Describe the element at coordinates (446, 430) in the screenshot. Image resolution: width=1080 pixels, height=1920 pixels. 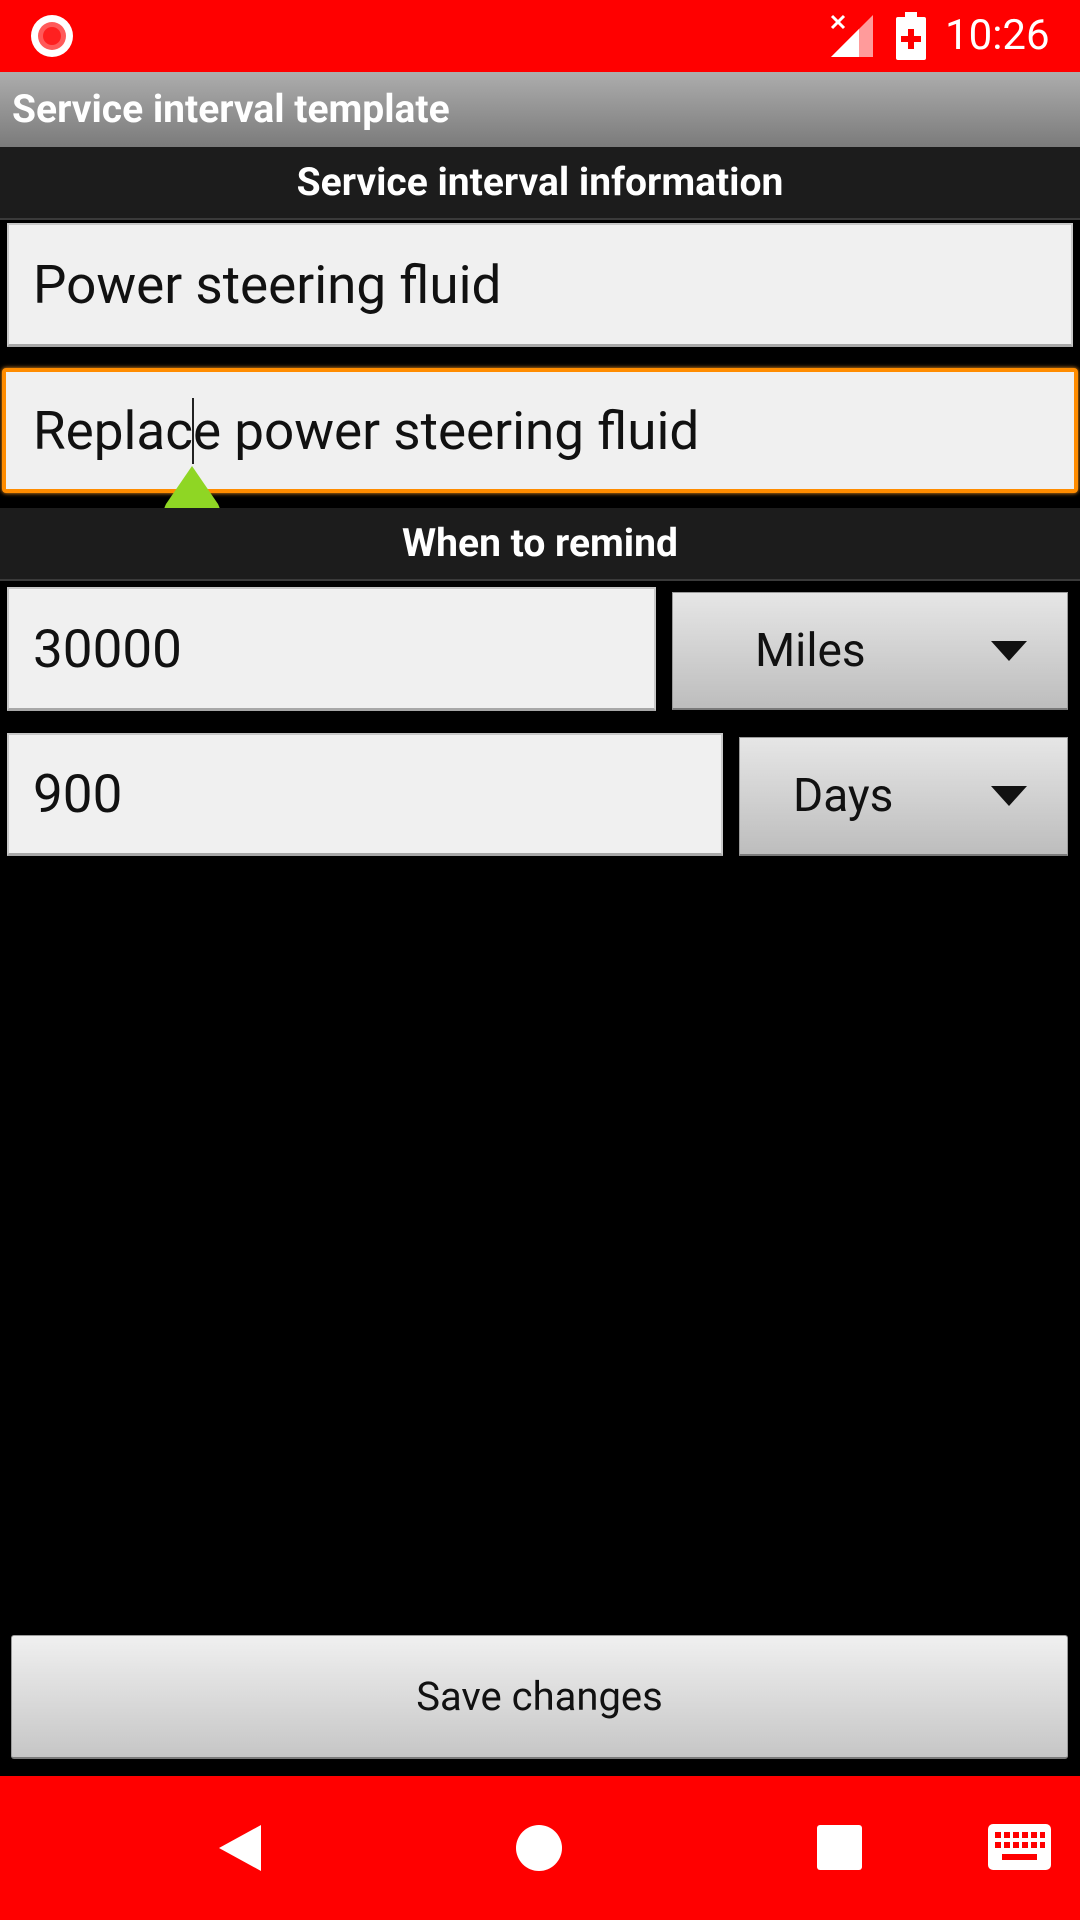
I see `description-text-after-cursor: e power steering fluid` at that location.